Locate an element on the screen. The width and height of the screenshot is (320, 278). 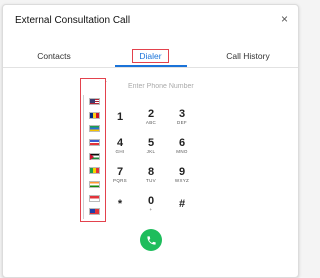
key-letters: JKL is located at coordinates (151, 151).